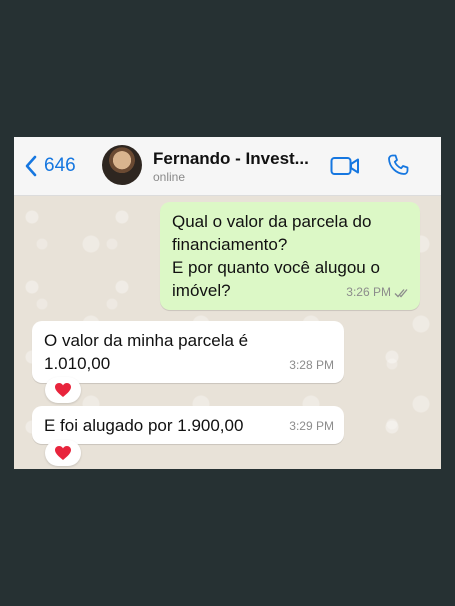 The height and width of the screenshot is (606, 455). Describe the element at coordinates (398, 165) in the screenshot. I see `phone-call-icon` at that location.